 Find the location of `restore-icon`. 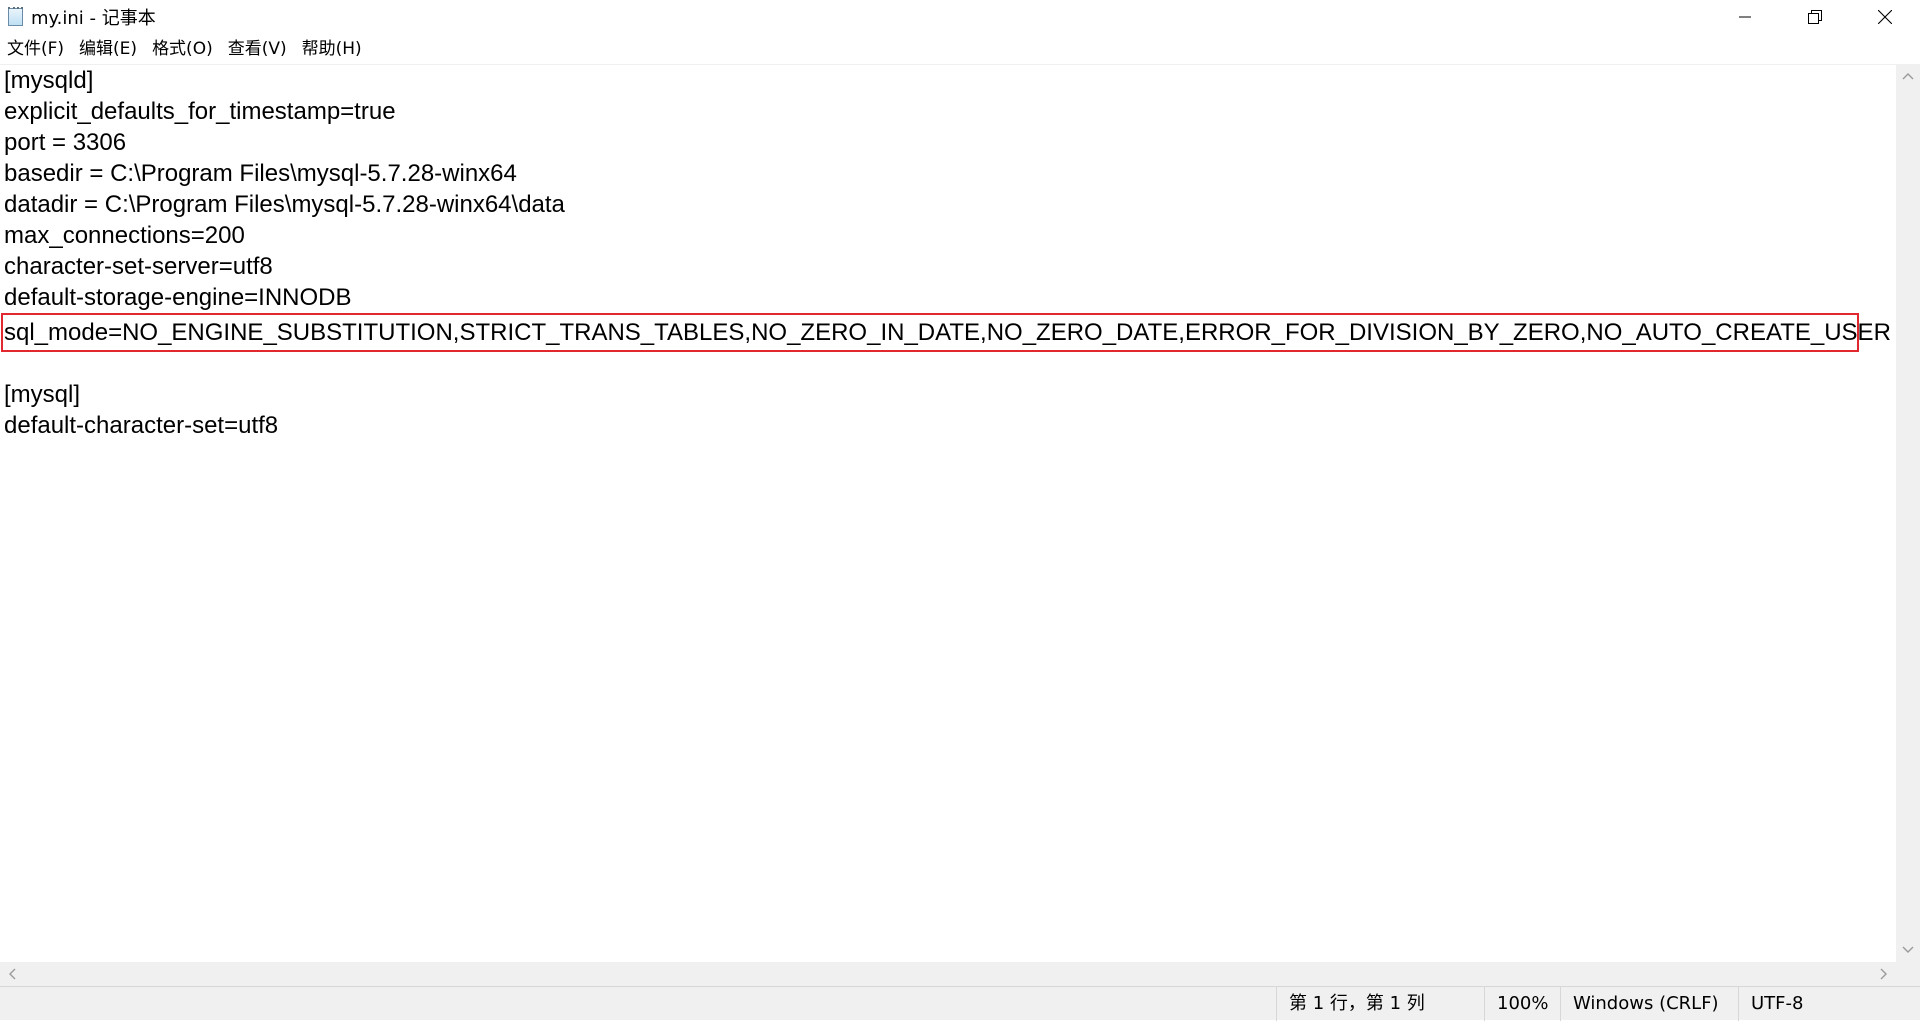

restore-icon is located at coordinates (1815, 17).